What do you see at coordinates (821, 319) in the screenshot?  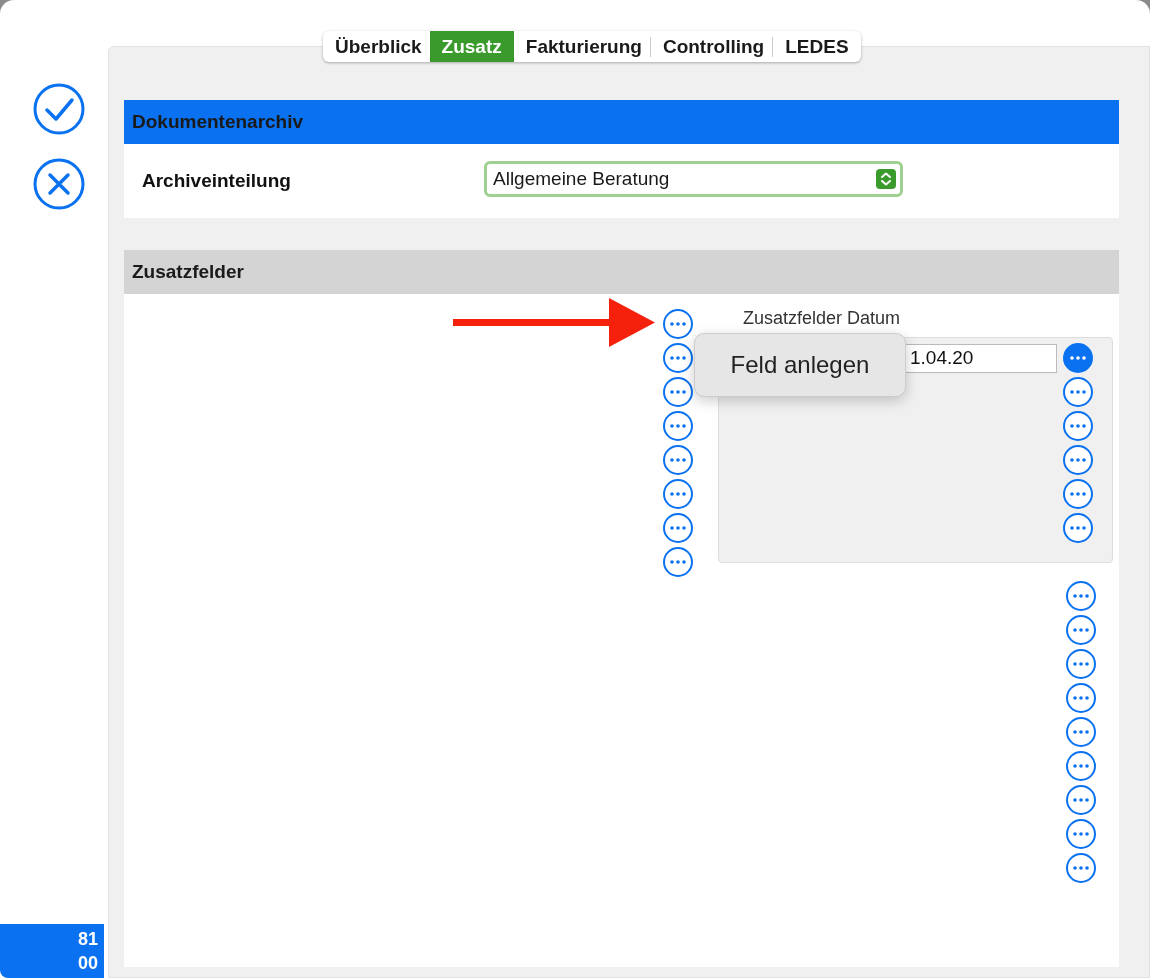 I see `group-label: Zusatzfelder Datum` at bounding box center [821, 319].